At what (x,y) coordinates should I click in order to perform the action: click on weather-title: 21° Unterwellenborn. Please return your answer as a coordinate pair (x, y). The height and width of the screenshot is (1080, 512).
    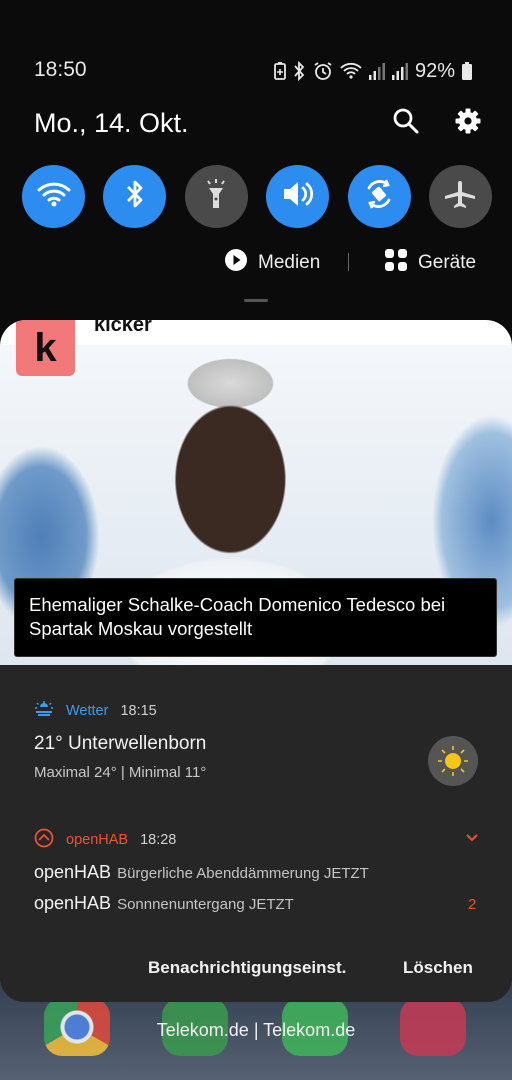
    Looking at the image, I should click on (120, 744).